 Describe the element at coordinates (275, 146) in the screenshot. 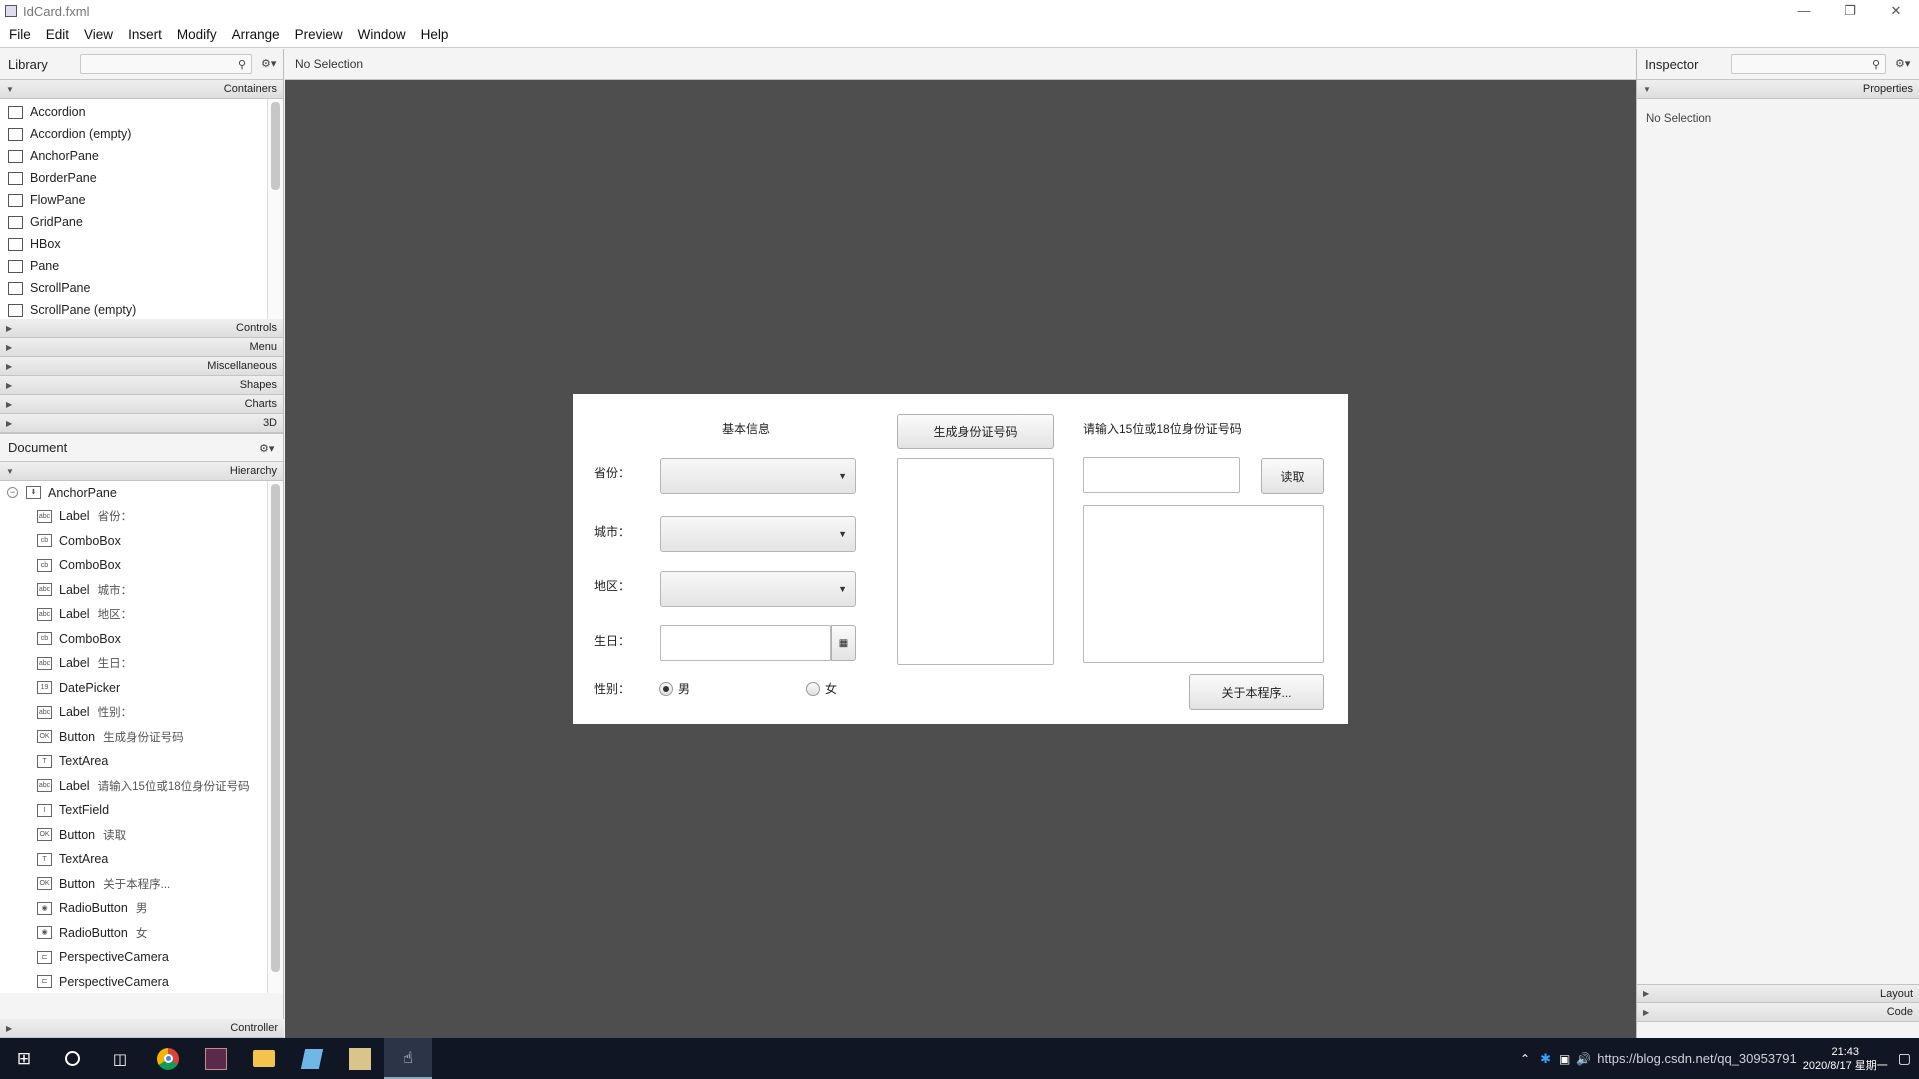

I see `library-scroll-thumb` at that location.